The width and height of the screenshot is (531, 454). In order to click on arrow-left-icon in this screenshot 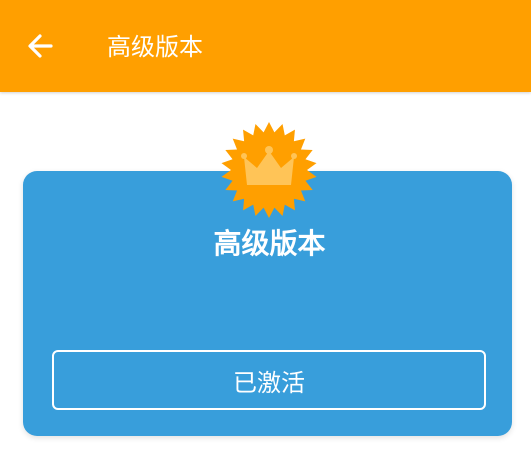, I will do `click(40, 46)`.